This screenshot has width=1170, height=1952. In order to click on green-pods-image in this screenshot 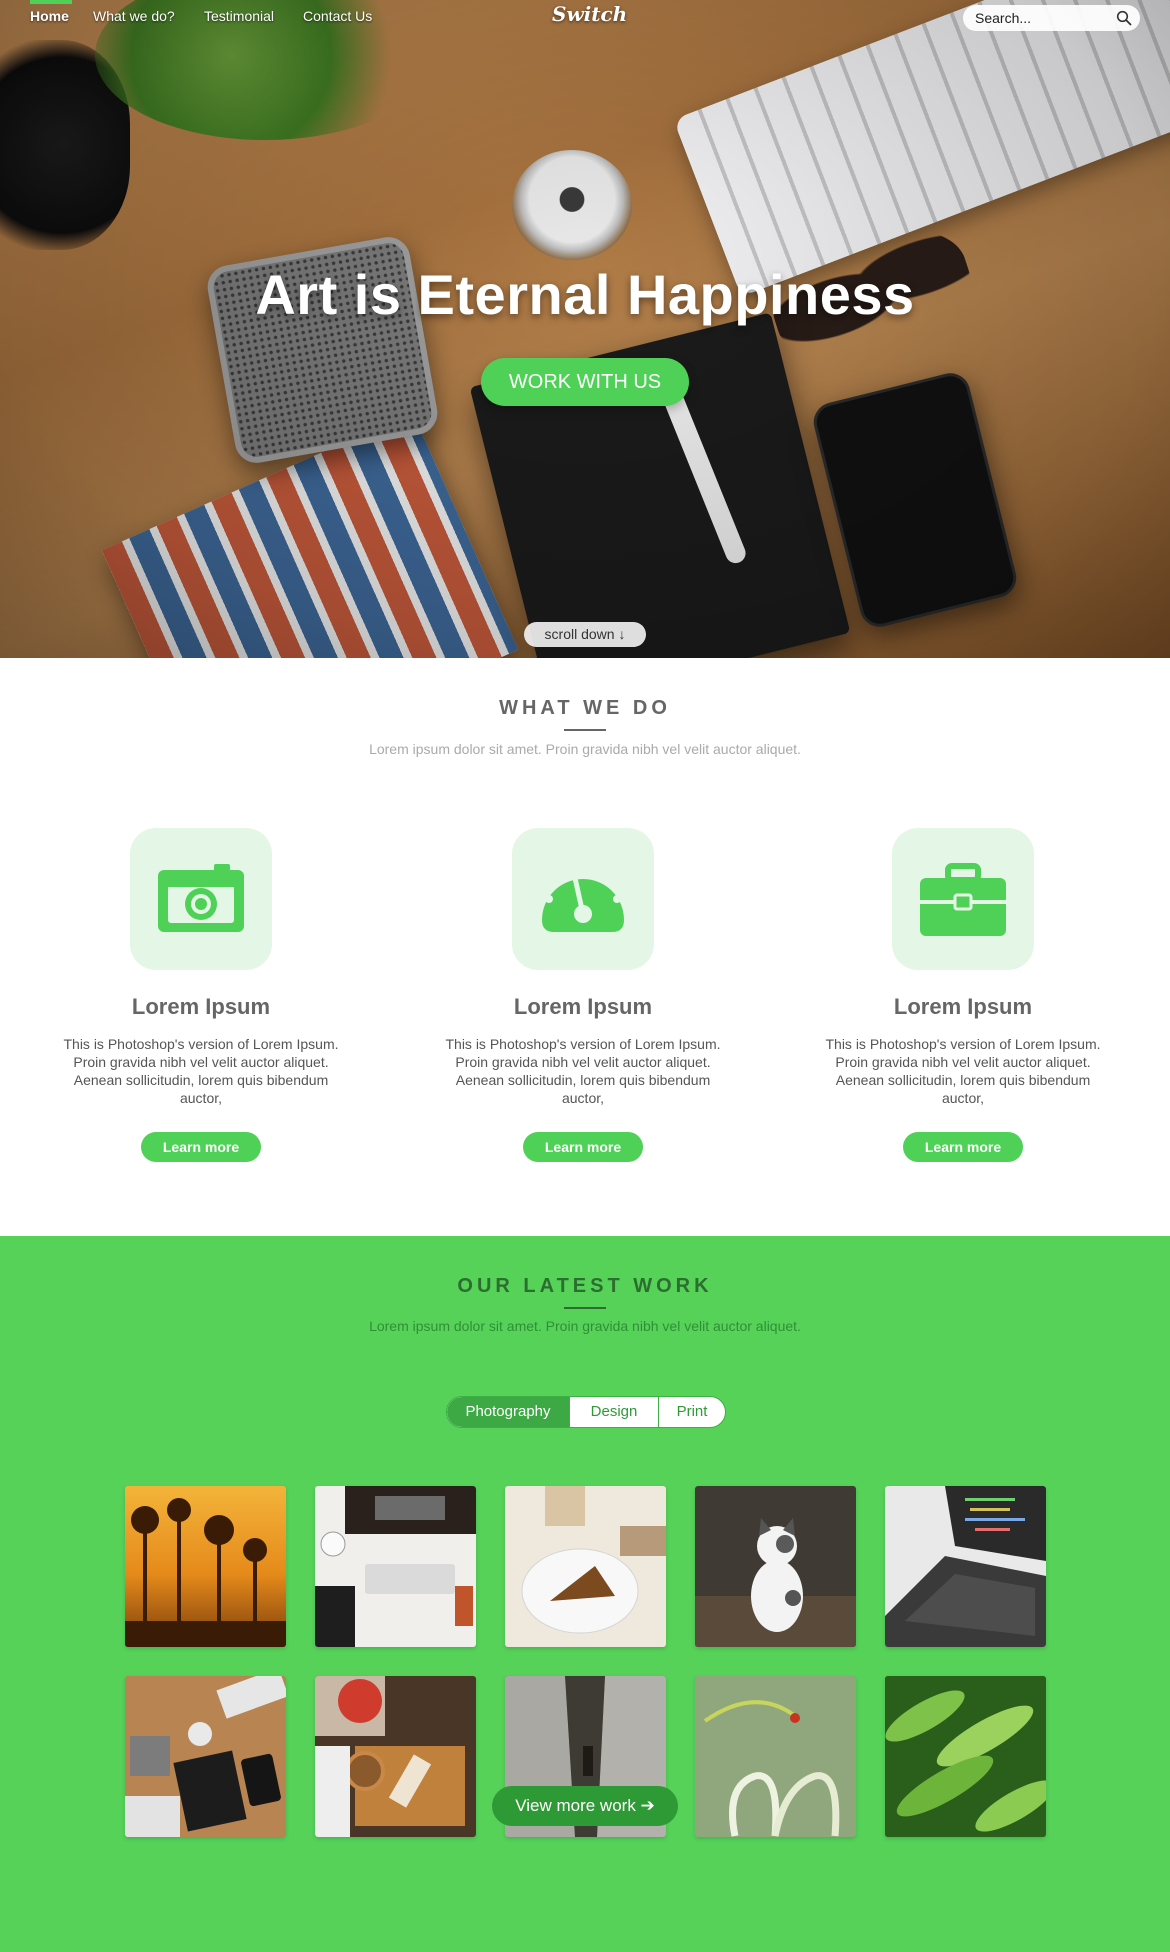, I will do `click(965, 1756)`.